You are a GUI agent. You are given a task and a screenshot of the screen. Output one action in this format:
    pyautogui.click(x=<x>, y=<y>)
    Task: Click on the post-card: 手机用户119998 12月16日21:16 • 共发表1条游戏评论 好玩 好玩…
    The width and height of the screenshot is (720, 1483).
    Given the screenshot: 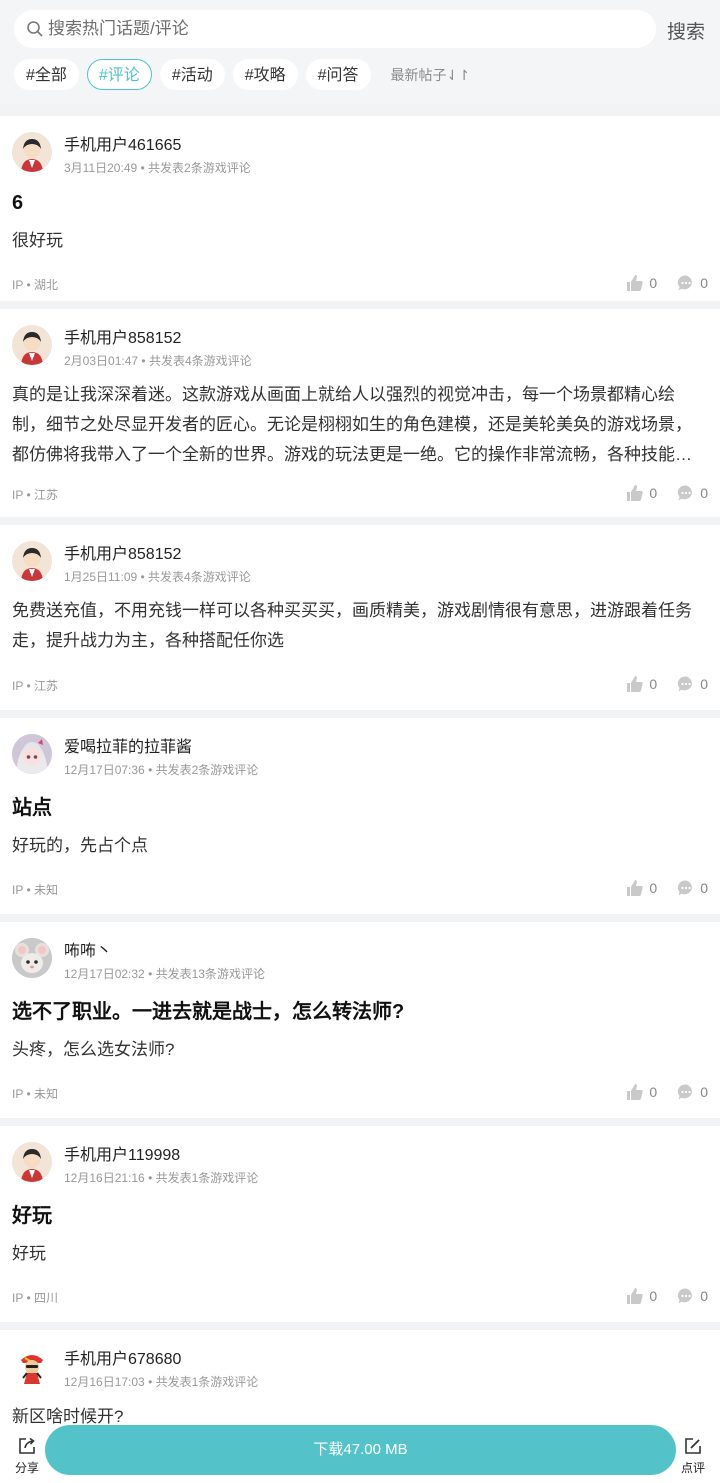 What is the action you would take?
    pyautogui.click(x=360, y=1224)
    